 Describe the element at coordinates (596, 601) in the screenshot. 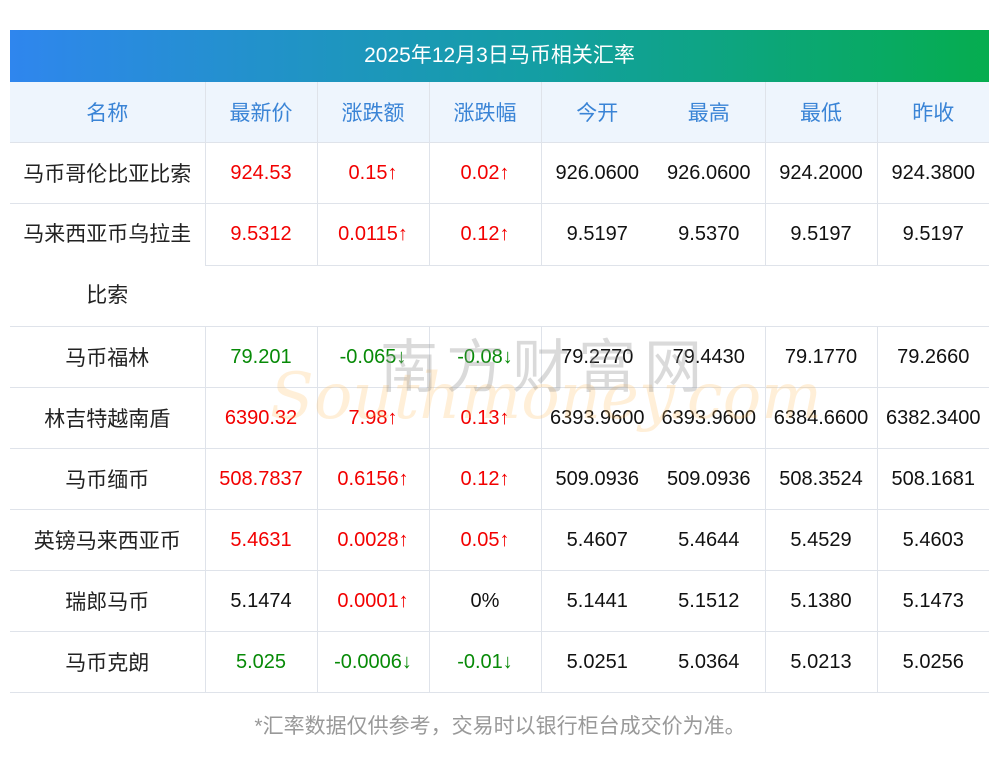

I see `cell-open: 5.1441` at that location.